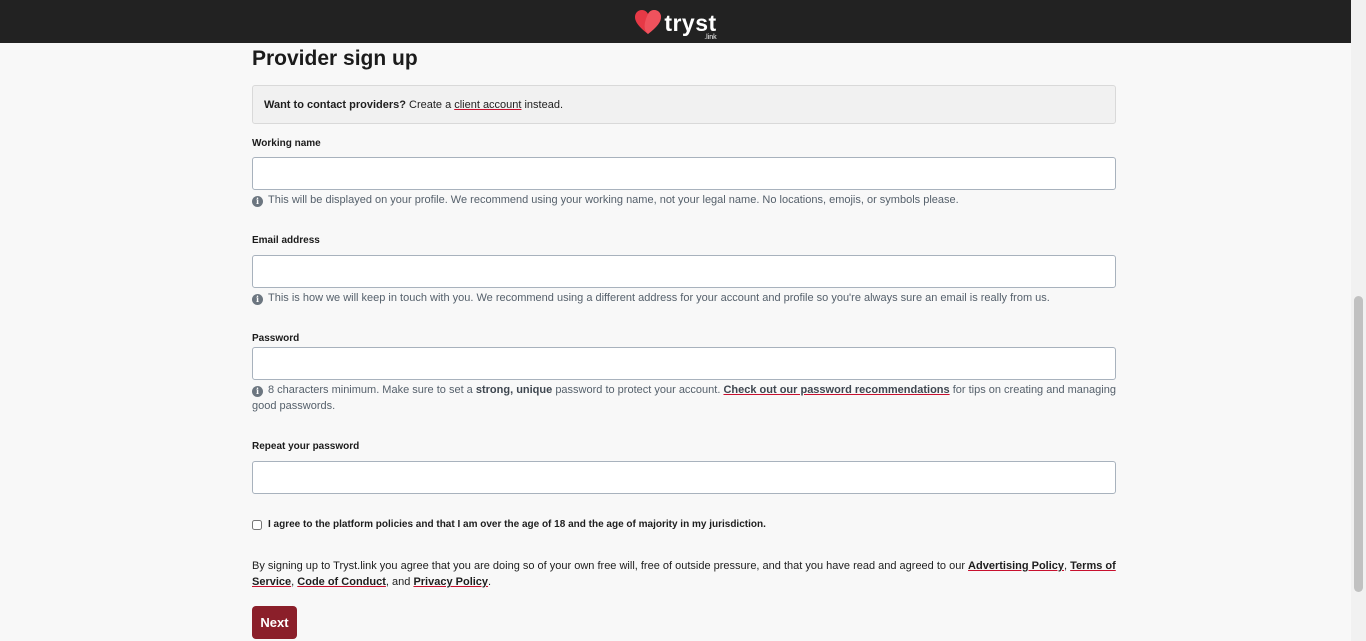 The image size is (1366, 641). I want to click on logo-text: tryst, so click(690, 22).